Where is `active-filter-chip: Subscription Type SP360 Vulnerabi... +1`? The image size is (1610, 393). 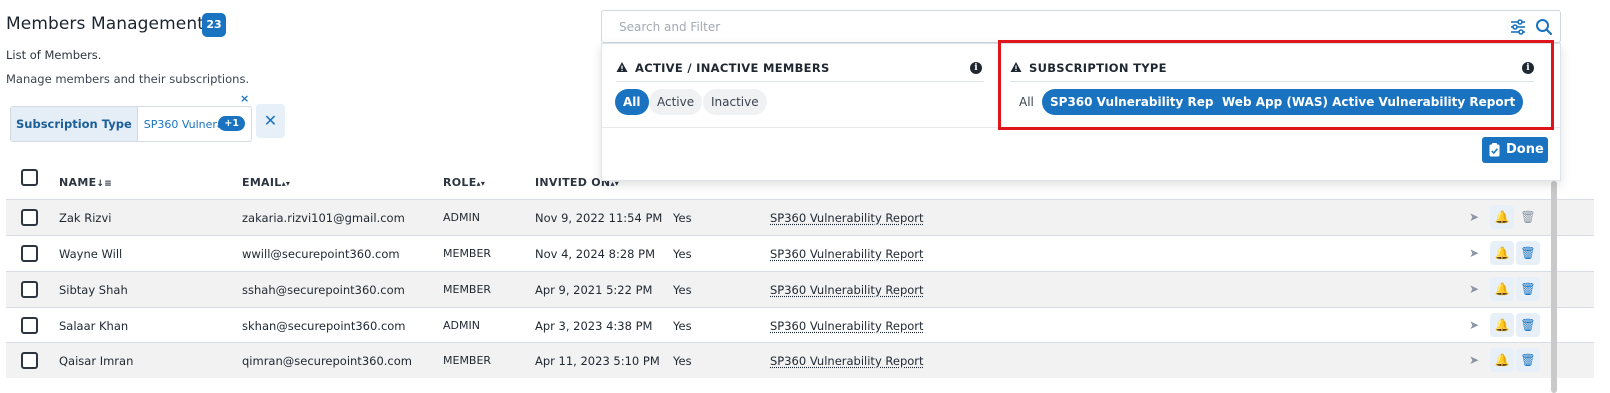
active-filter-chip: Subscription Type SP360 Vulnerabi... +1 is located at coordinates (131, 124).